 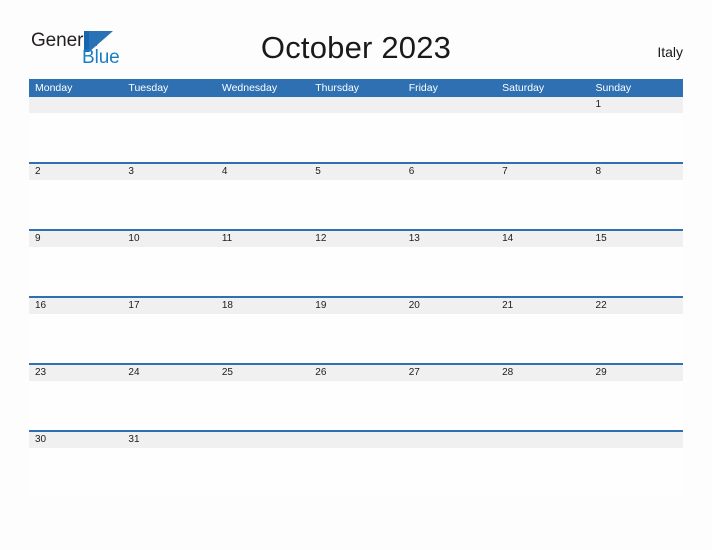 I want to click on calendar-week-row: 23 24 25 26 27 28 29, so click(x=356, y=398).